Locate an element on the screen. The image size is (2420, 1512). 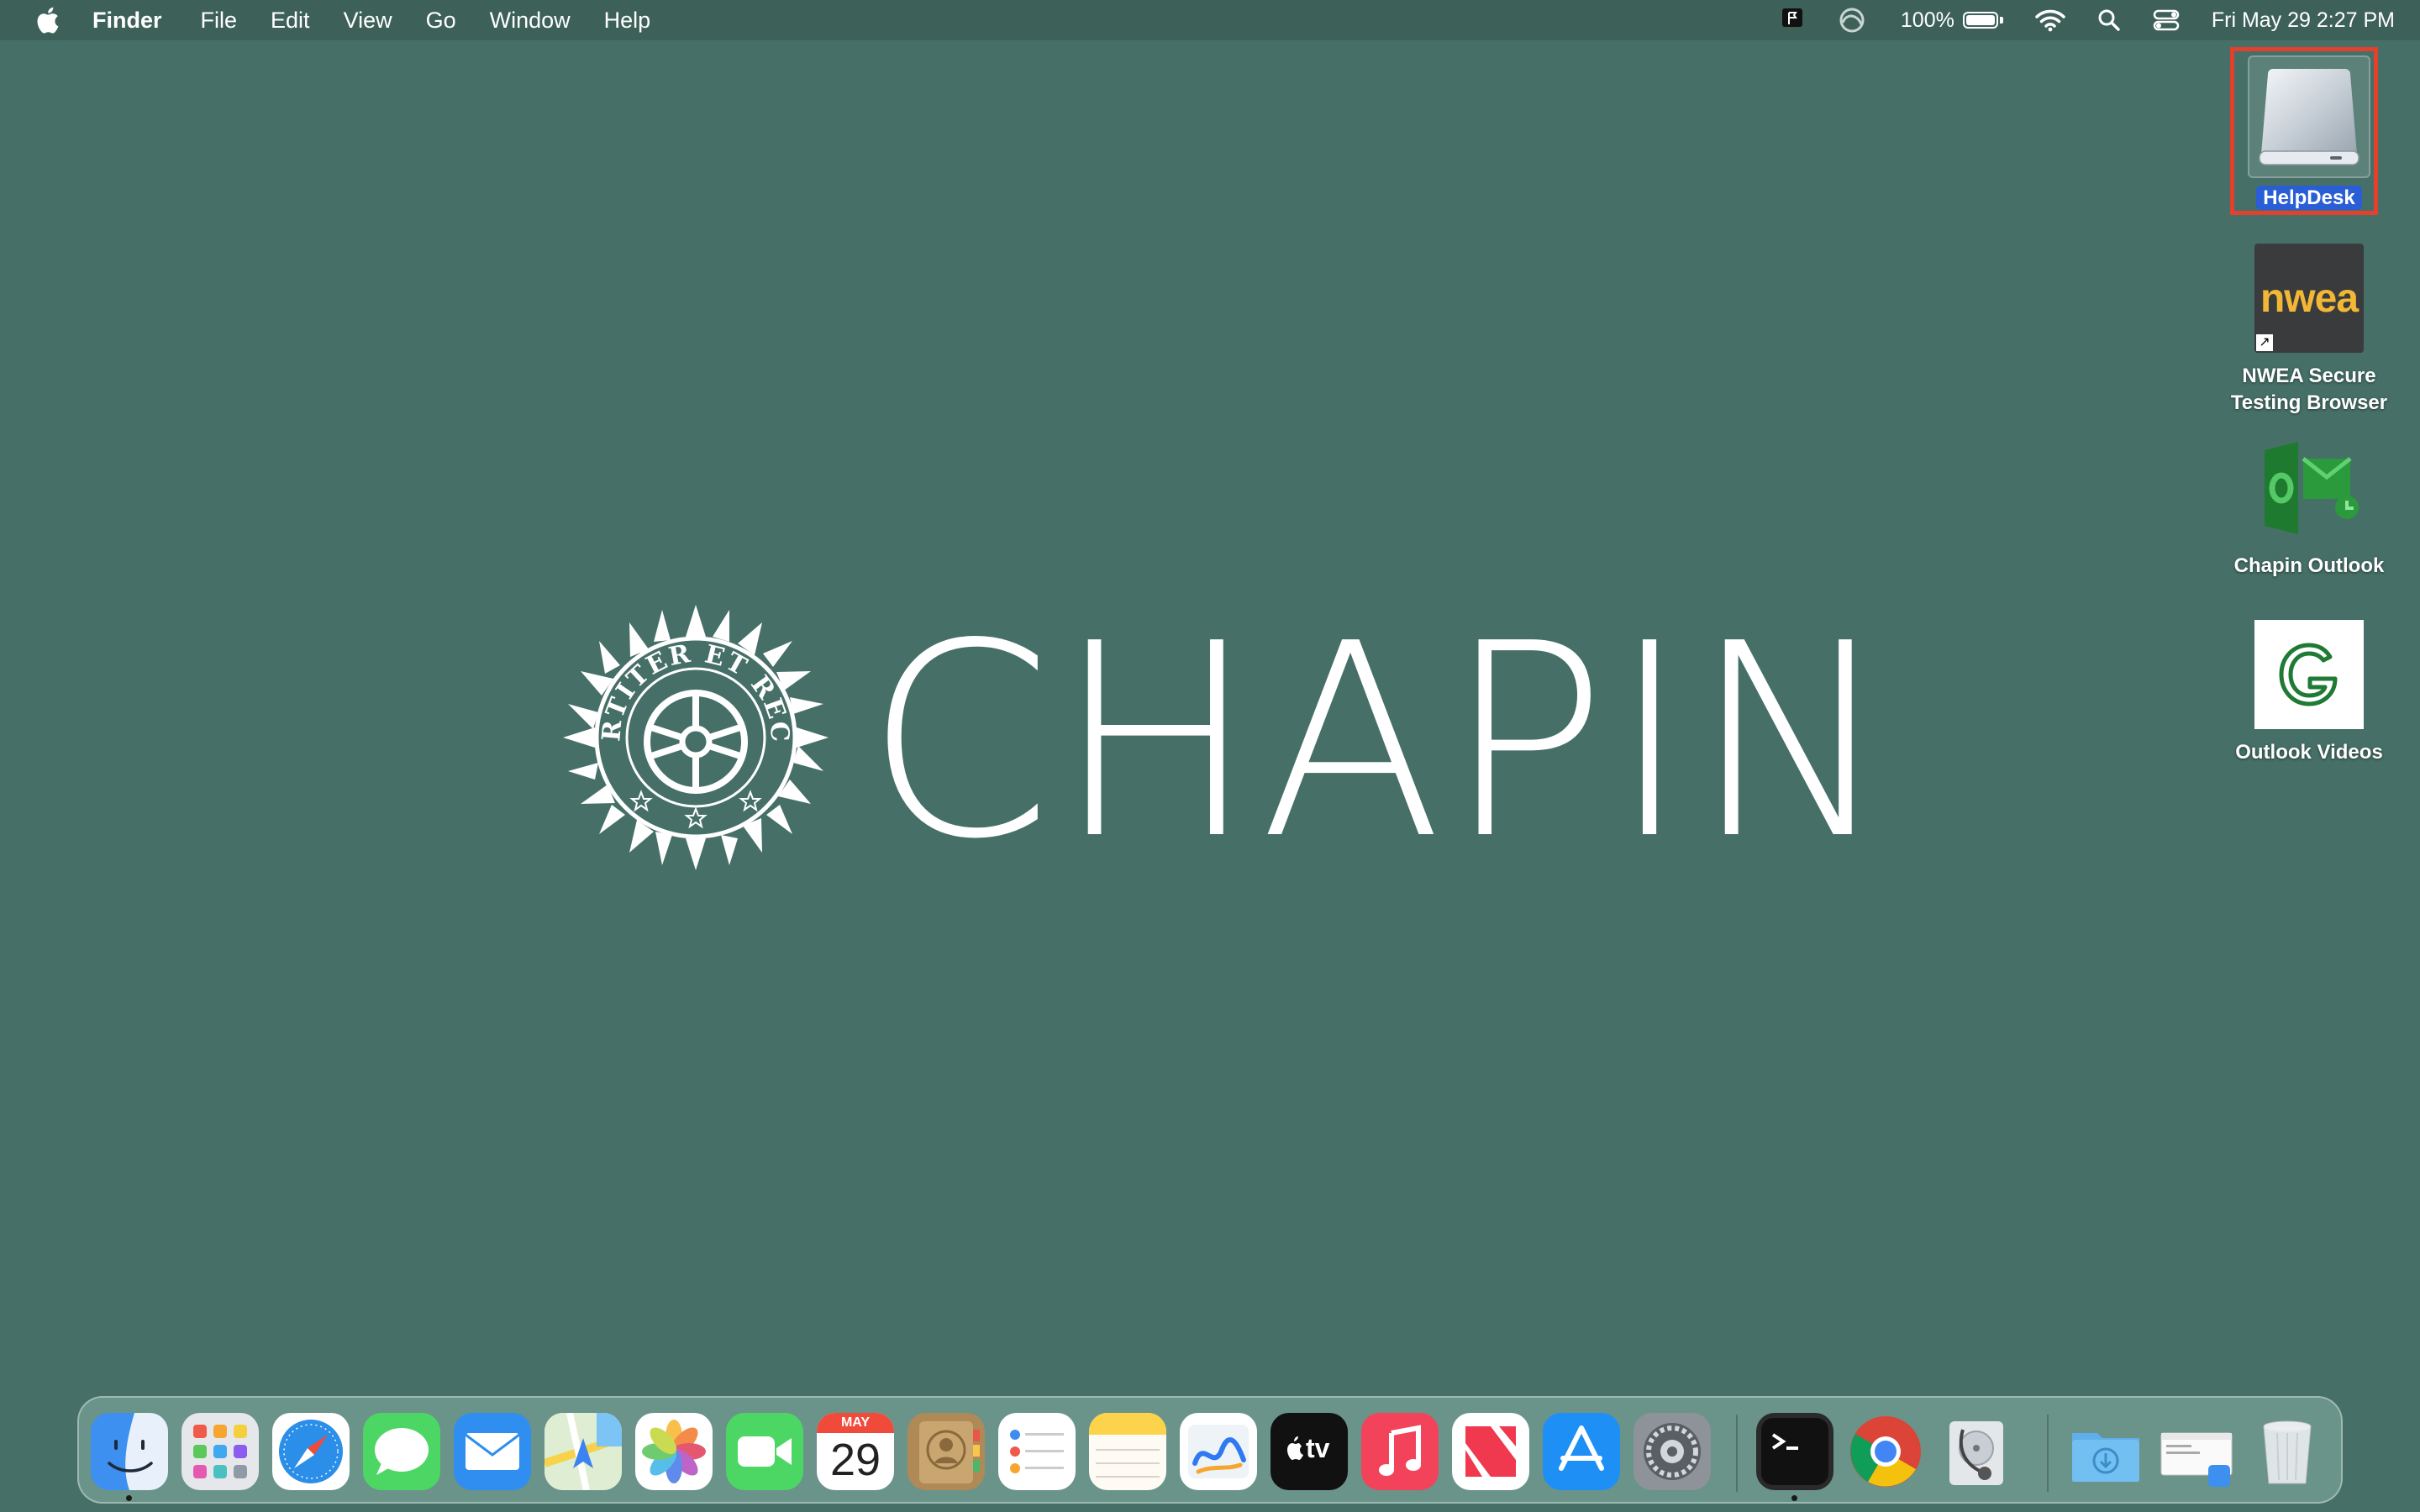
dock-app-store-icon is located at coordinates (1582, 1451).